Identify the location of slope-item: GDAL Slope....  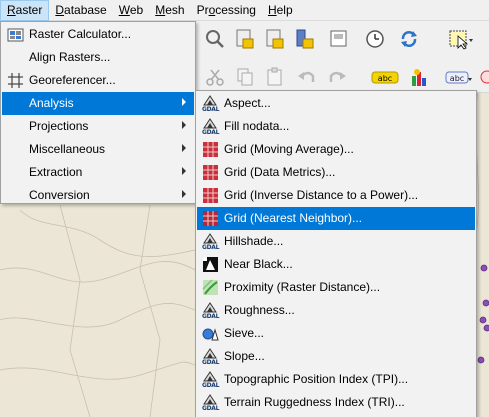
(336, 356).